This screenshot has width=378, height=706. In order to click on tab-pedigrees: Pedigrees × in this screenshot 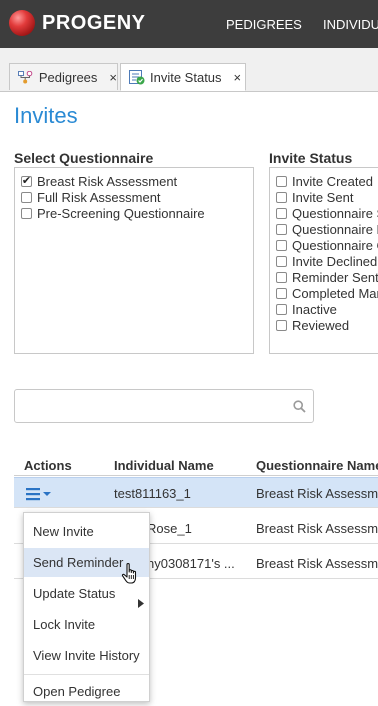, I will do `click(63, 76)`.